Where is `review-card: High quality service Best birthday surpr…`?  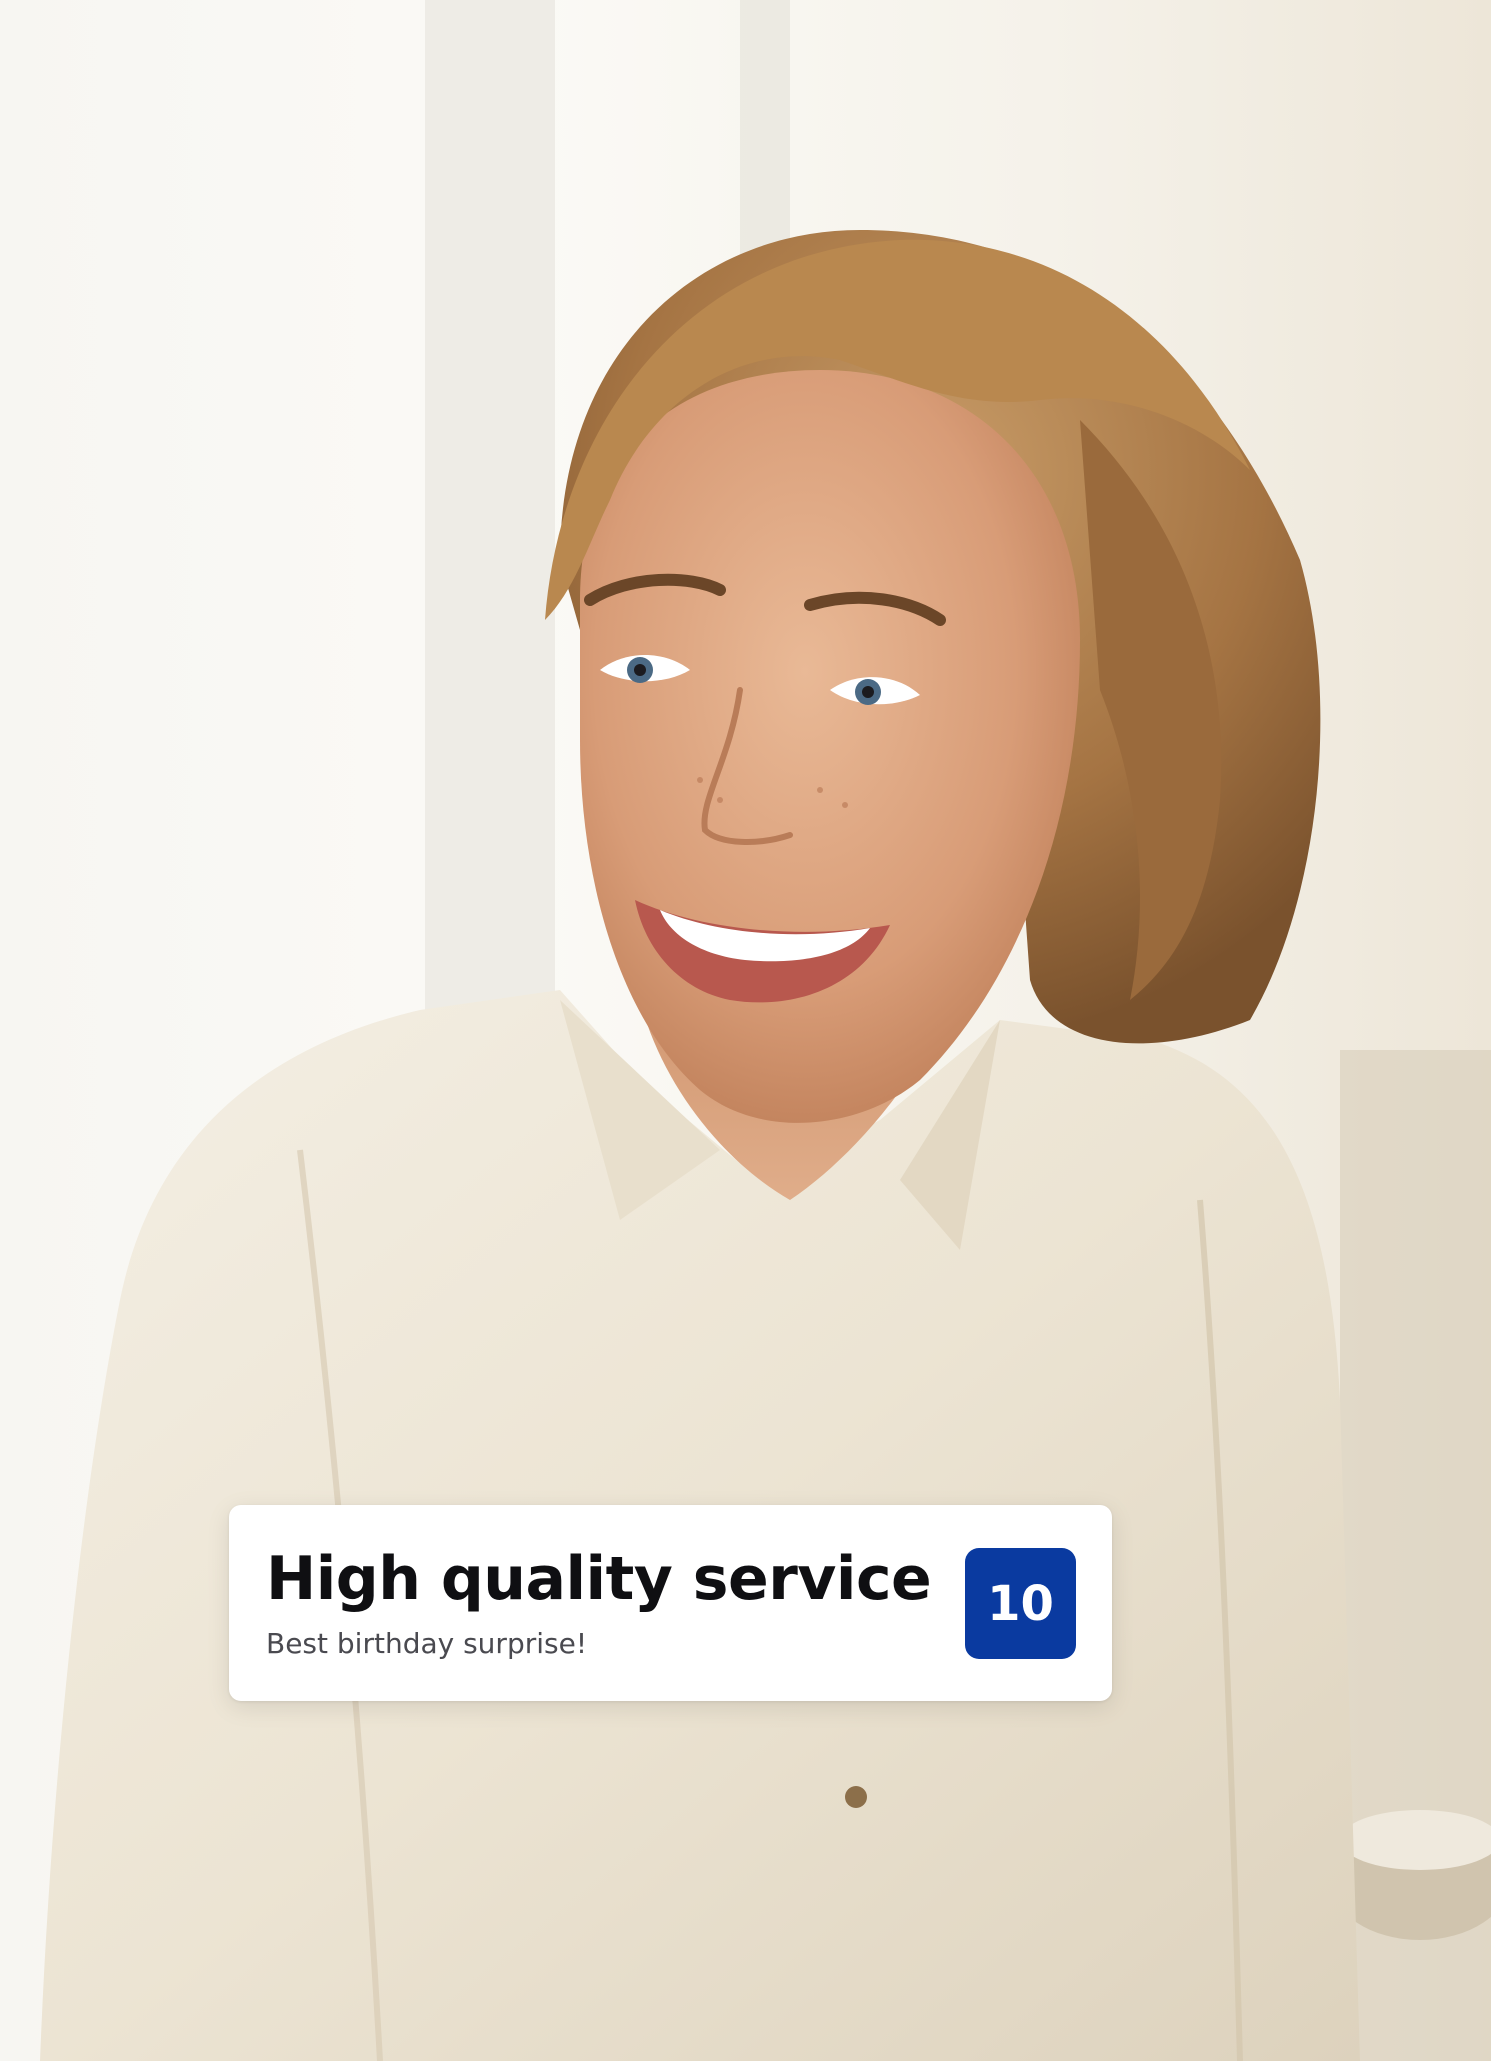 review-card: High quality service Best birthday surpr… is located at coordinates (670, 1603).